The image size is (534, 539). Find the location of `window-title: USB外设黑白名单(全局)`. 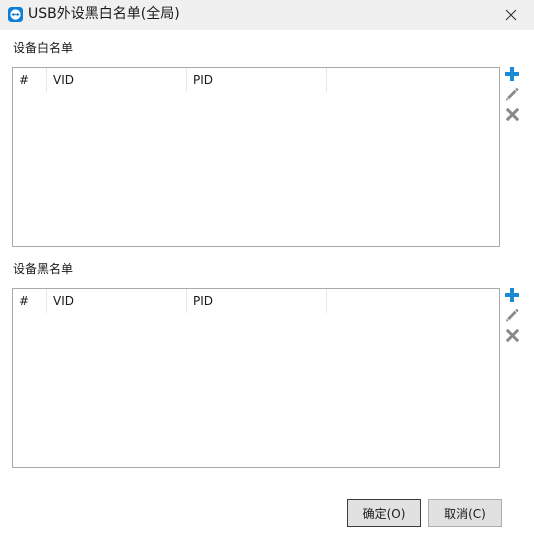

window-title: USB外设黑白名单(全局) is located at coordinates (104, 14).